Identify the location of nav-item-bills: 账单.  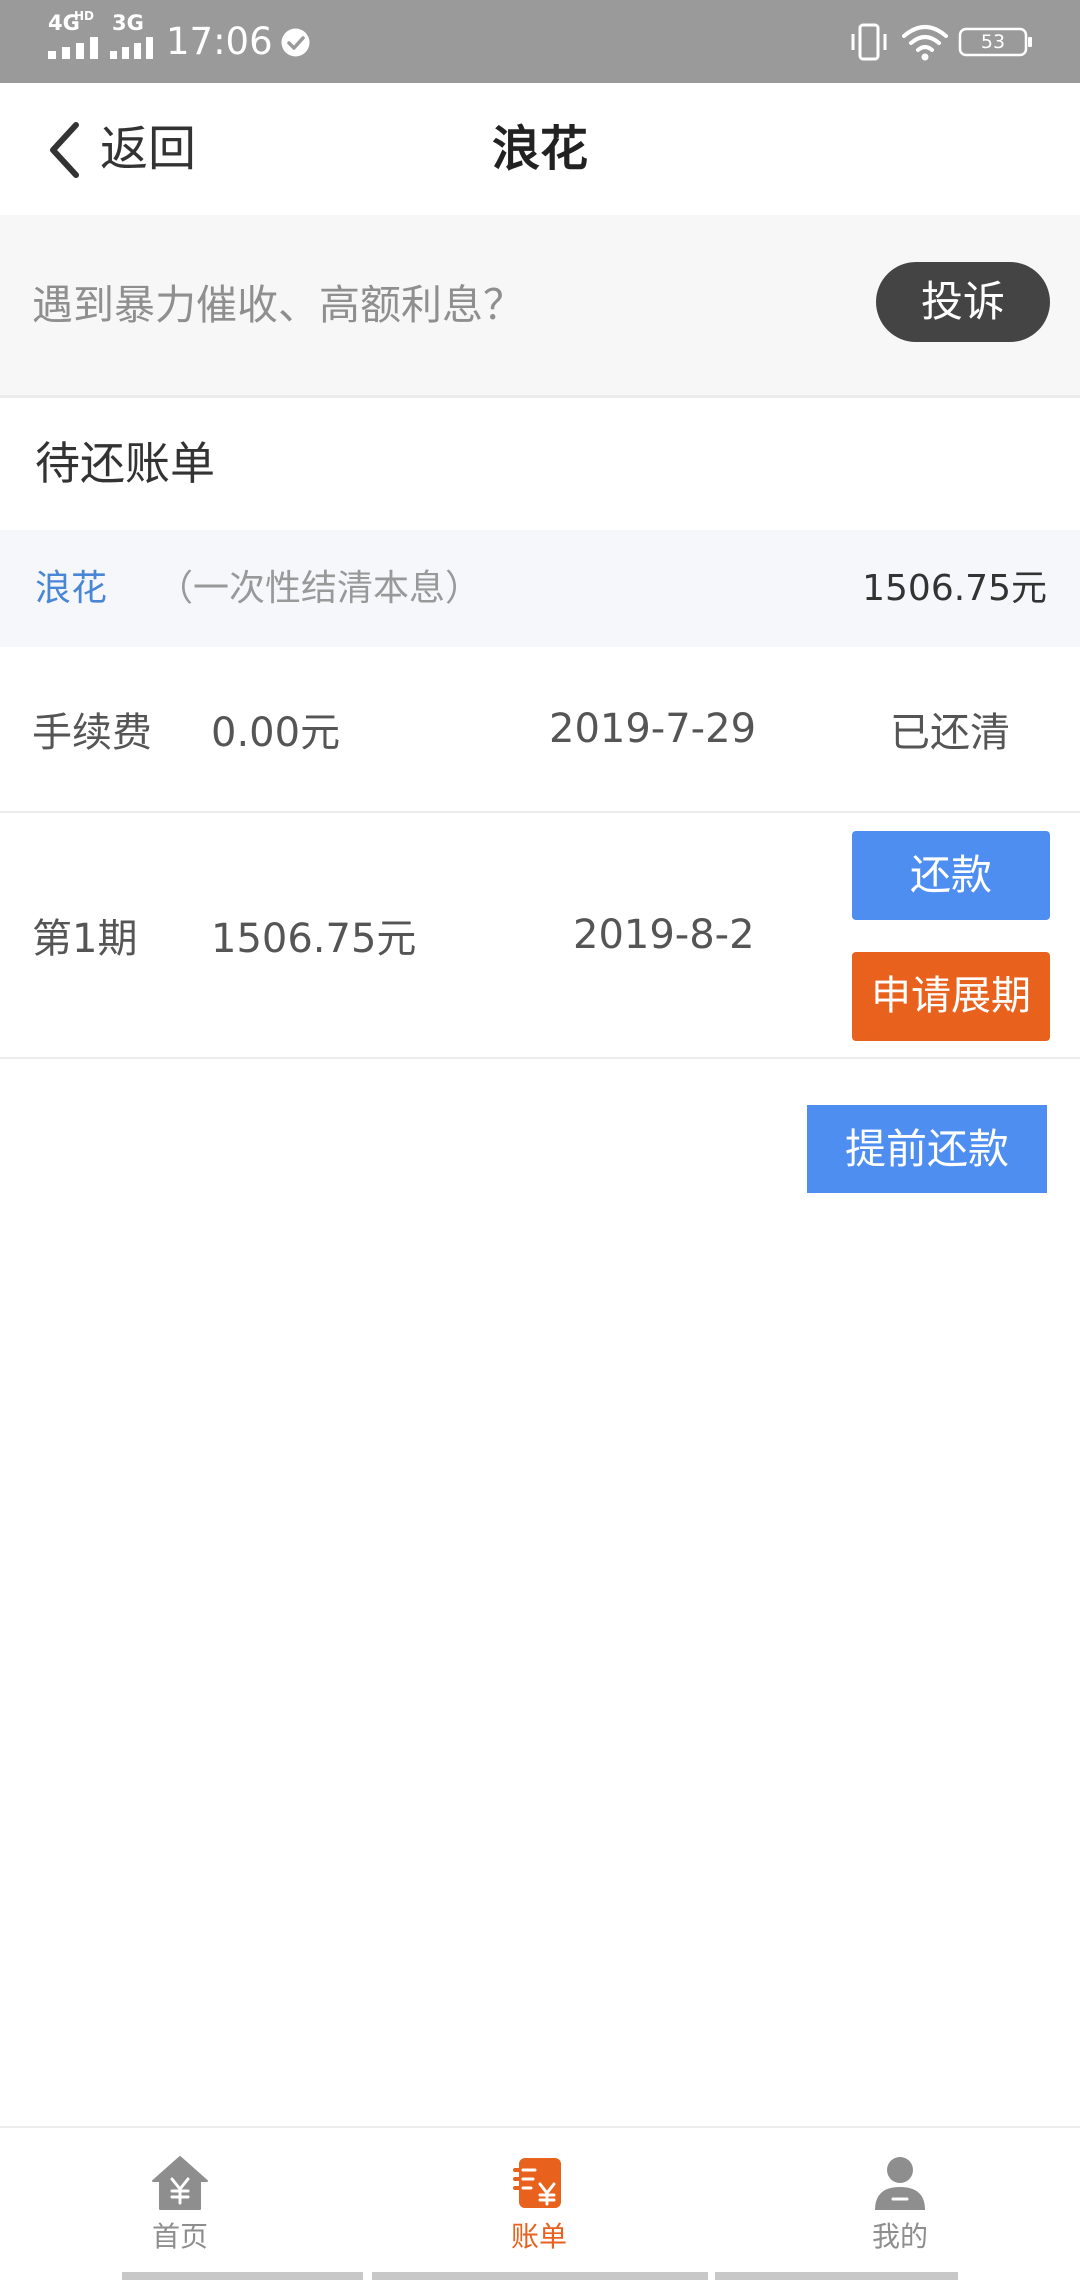
(539, 2200).